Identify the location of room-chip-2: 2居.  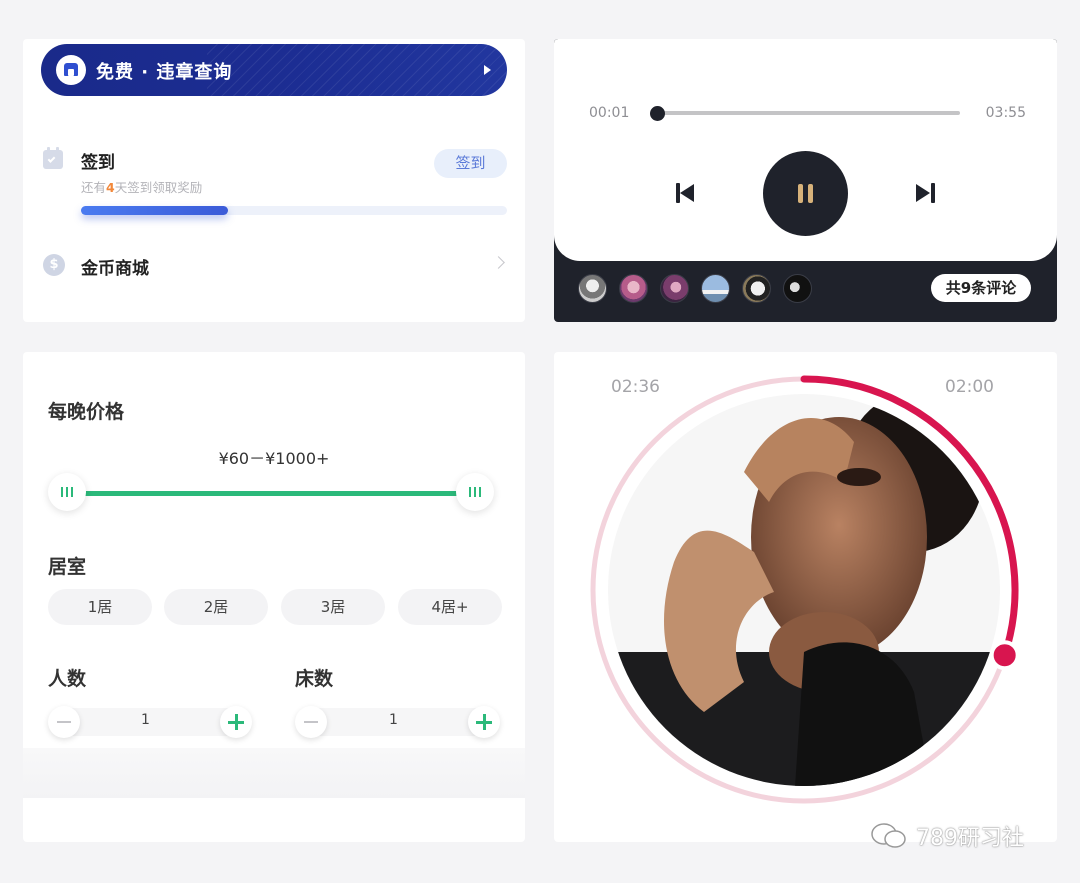
(216, 607).